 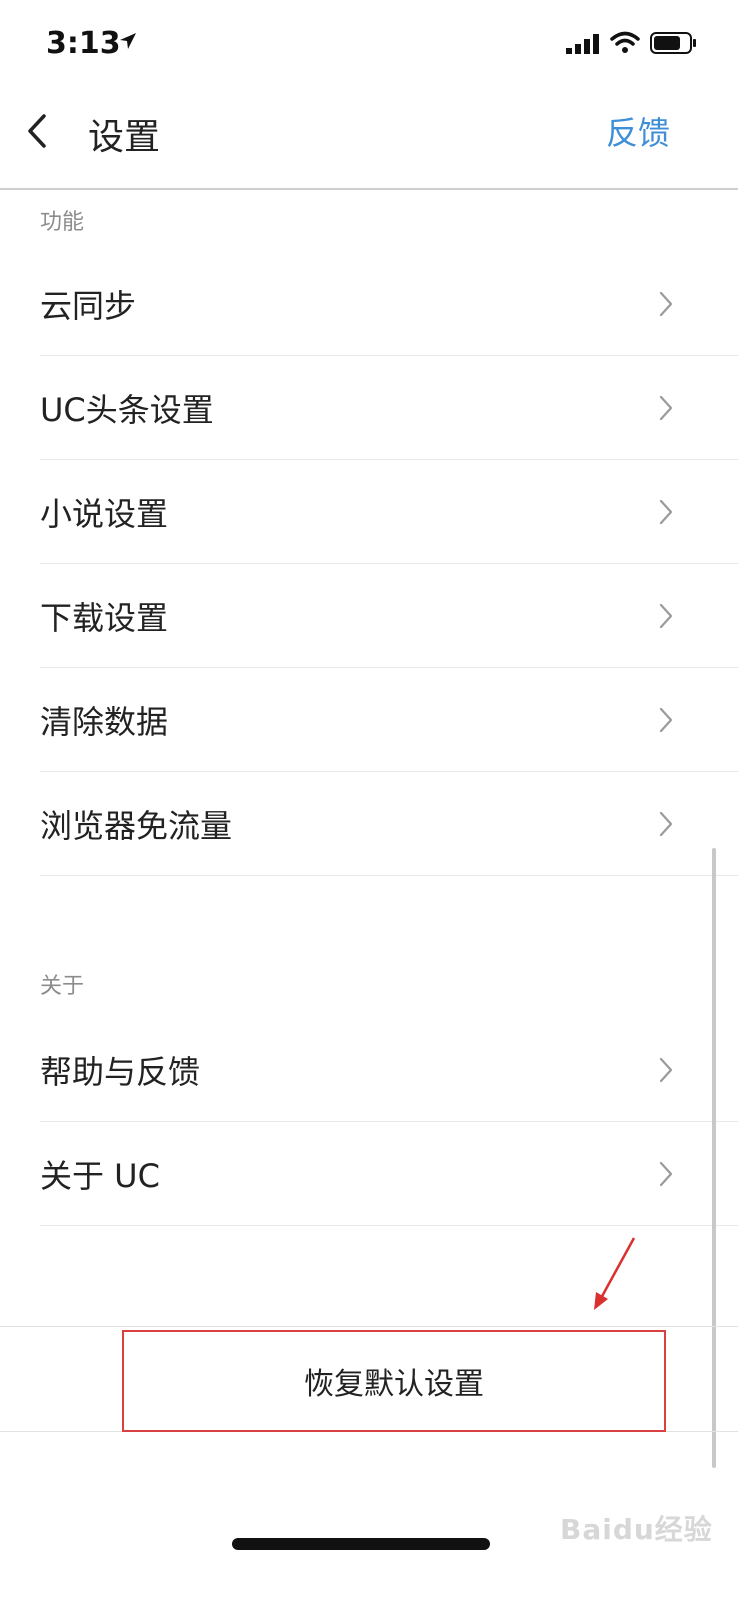 I want to click on settings-item-label: 云同步, so click(x=88, y=306).